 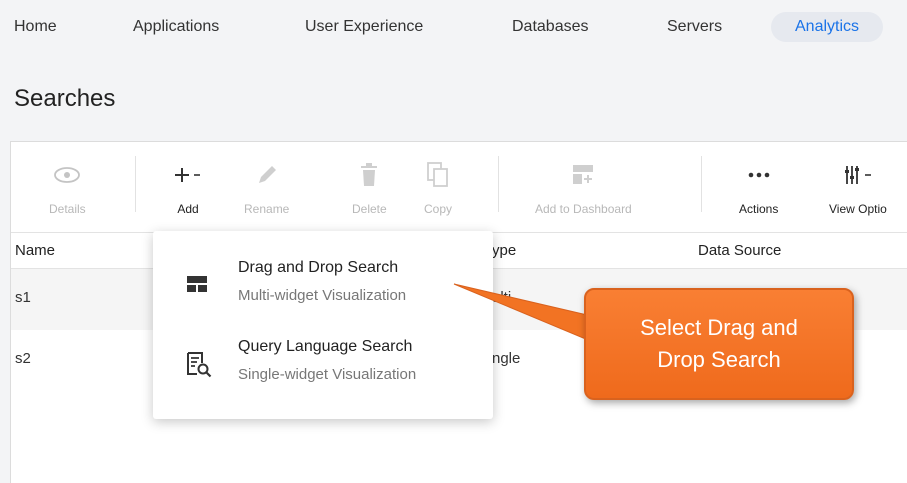 I want to click on instruction-callout: Select Drag and Drop Search, so click(x=719, y=344).